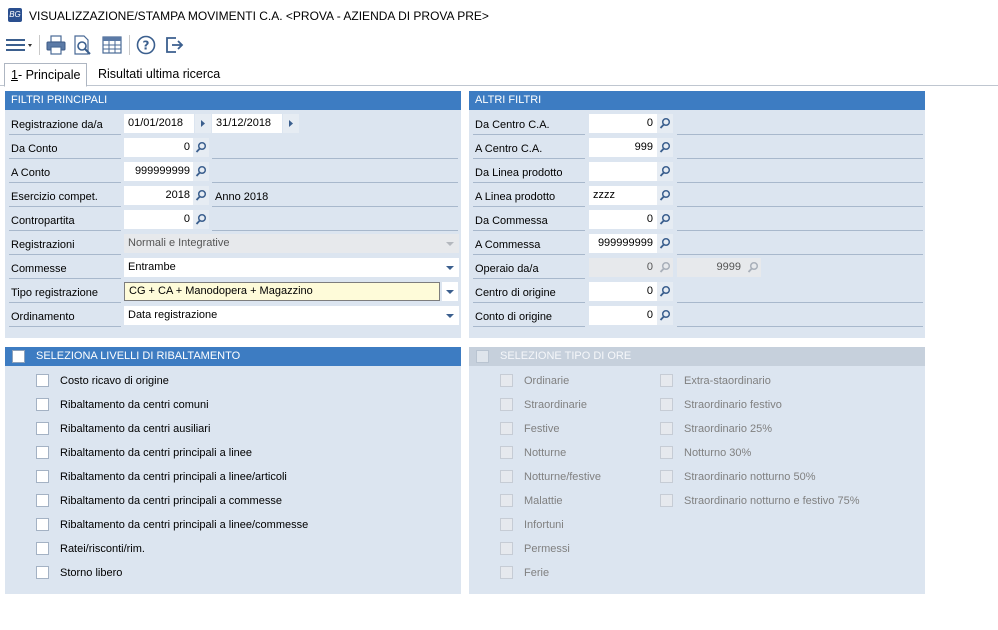  Describe the element at coordinates (54, 197) in the screenshot. I see `esercizio-label: Esercizio compet.` at that location.